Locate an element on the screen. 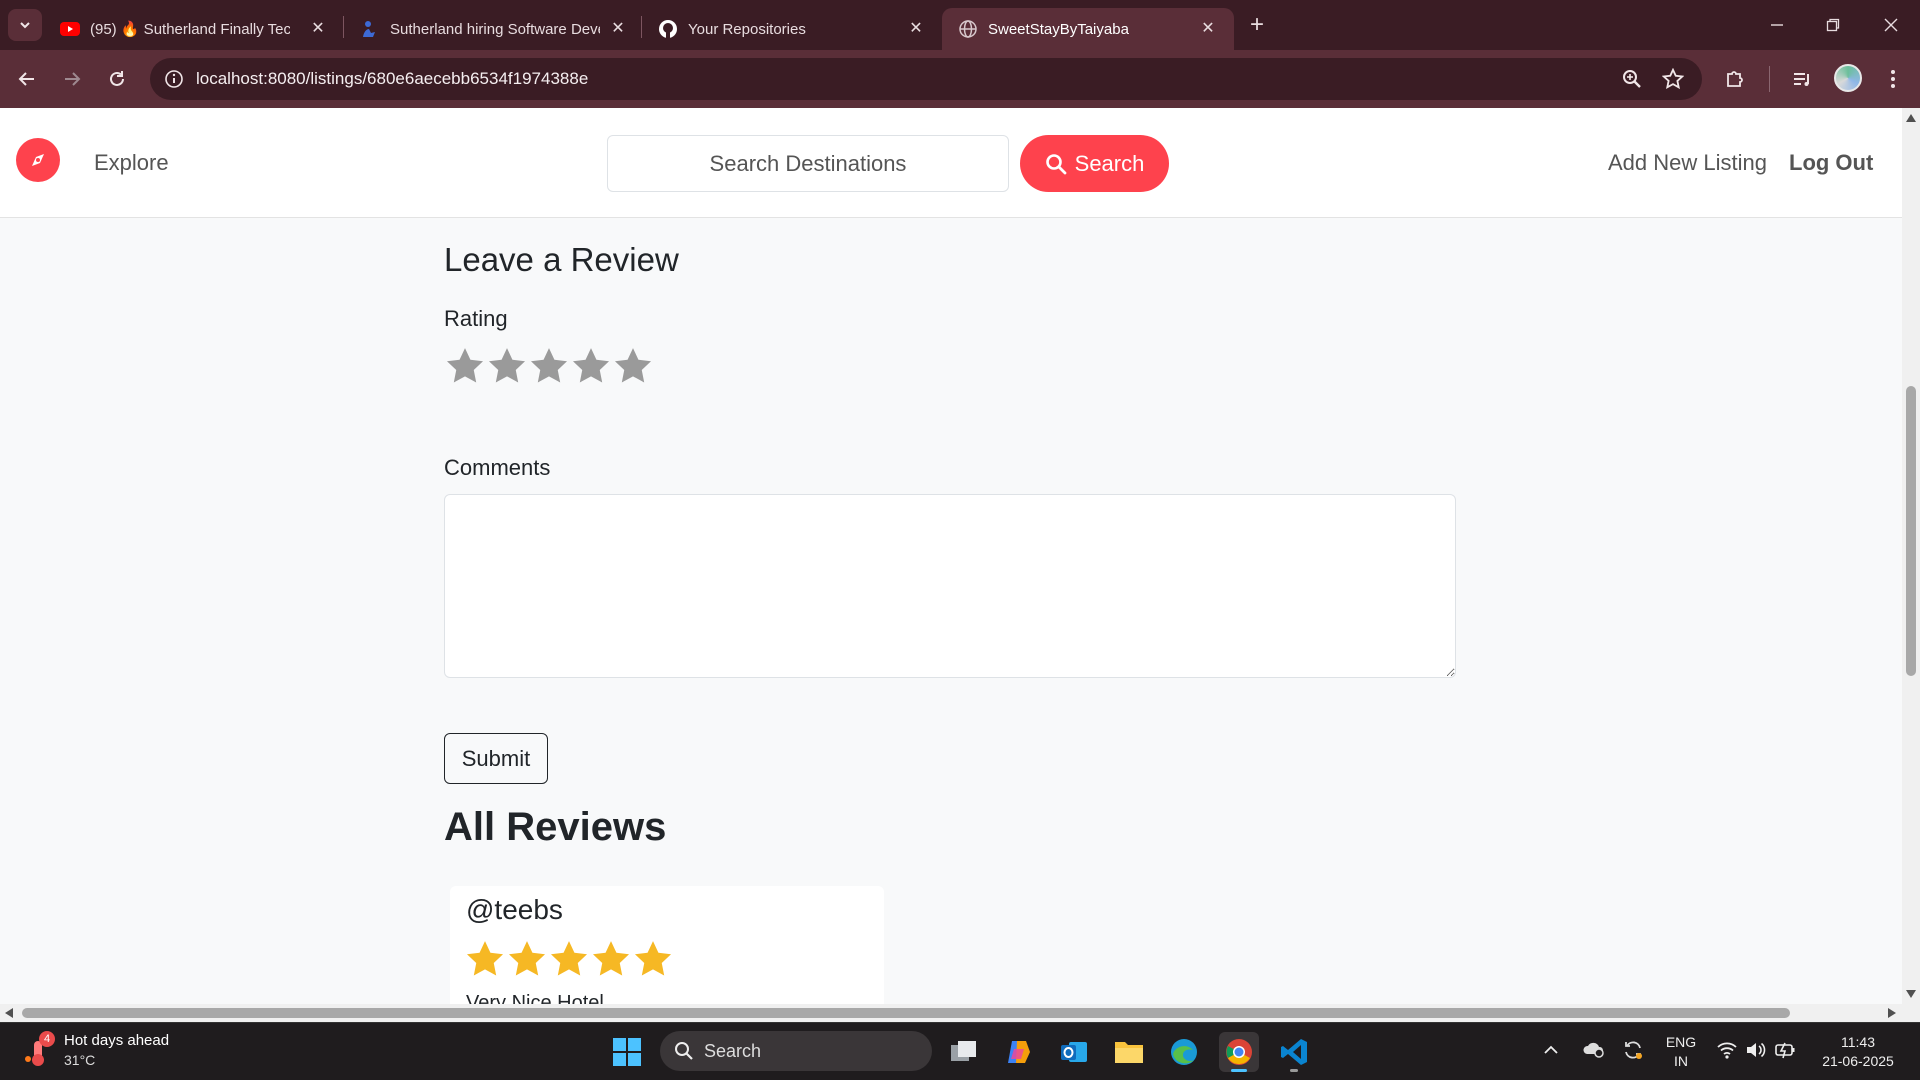  extensions-button is located at coordinates (1735, 79).